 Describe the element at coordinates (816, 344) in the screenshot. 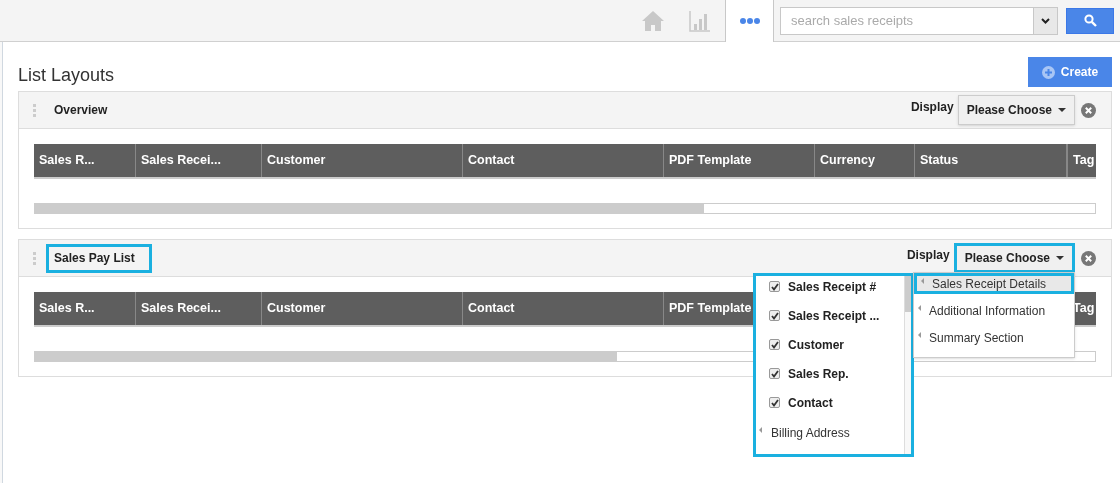

I see `column-option: Customer` at that location.